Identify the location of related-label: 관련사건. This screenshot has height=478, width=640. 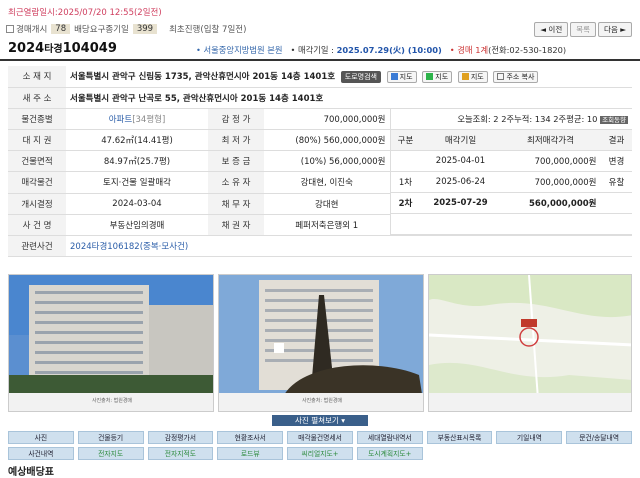
(37, 246).